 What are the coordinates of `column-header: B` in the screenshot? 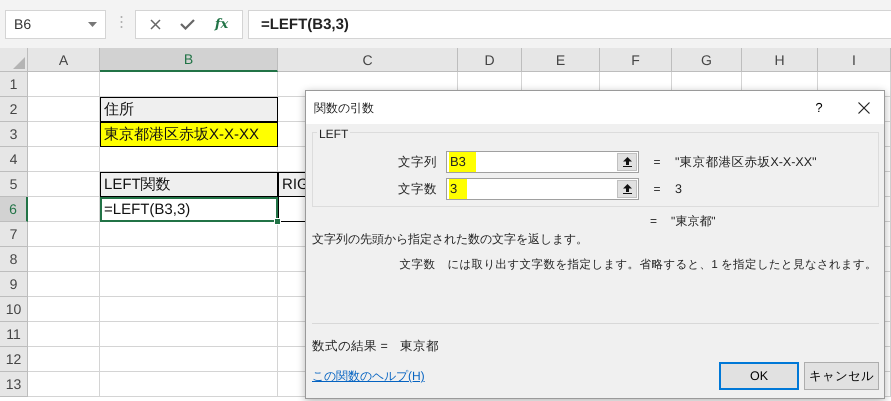 It's located at (189, 60).